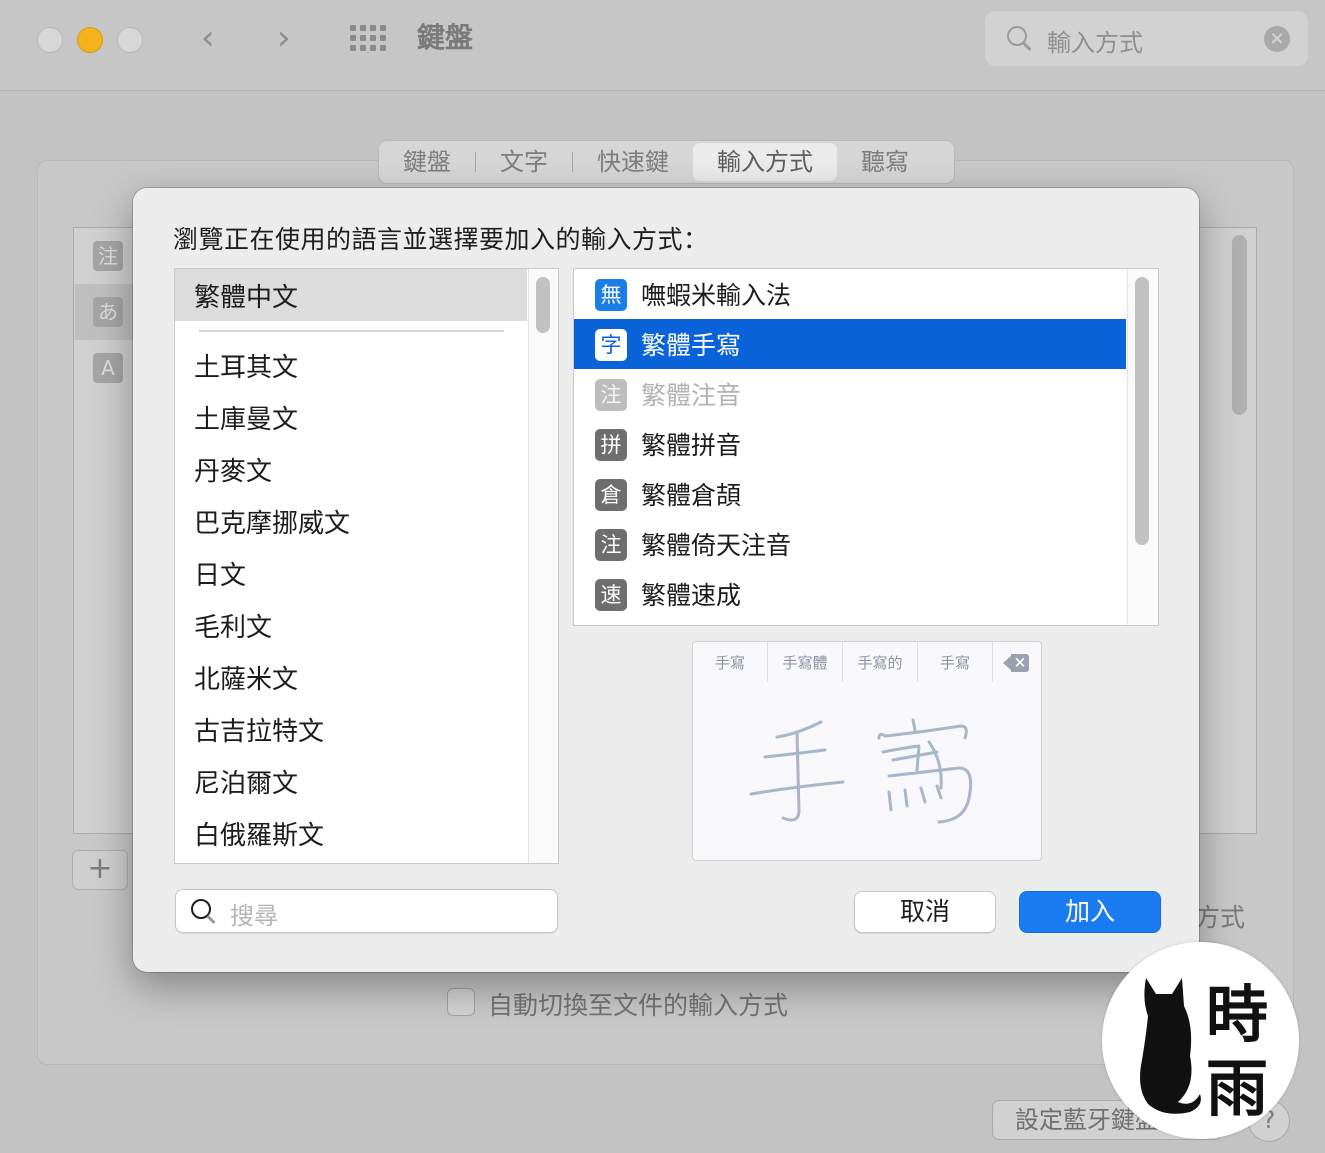 This screenshot has width=1325, height=1153. What do you see at coordinates (366, 911) in the screenshot?
I see `language-search-field: 搜尋` at bounding box center [366, 911].